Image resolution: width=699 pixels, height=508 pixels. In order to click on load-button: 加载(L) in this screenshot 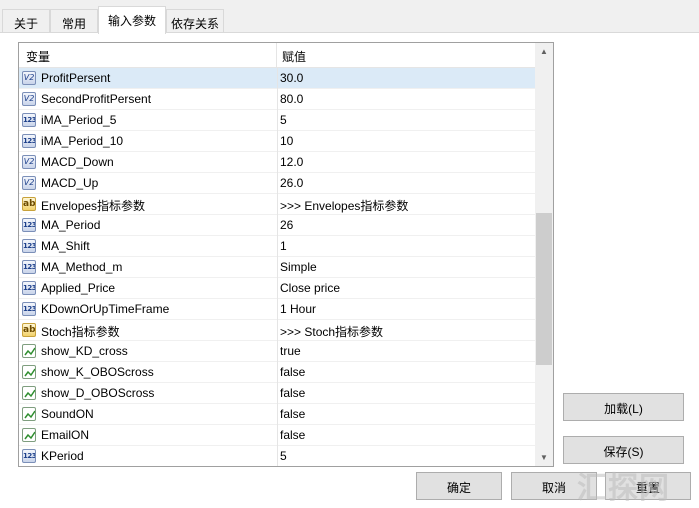, I will do `click(623, 407)`.